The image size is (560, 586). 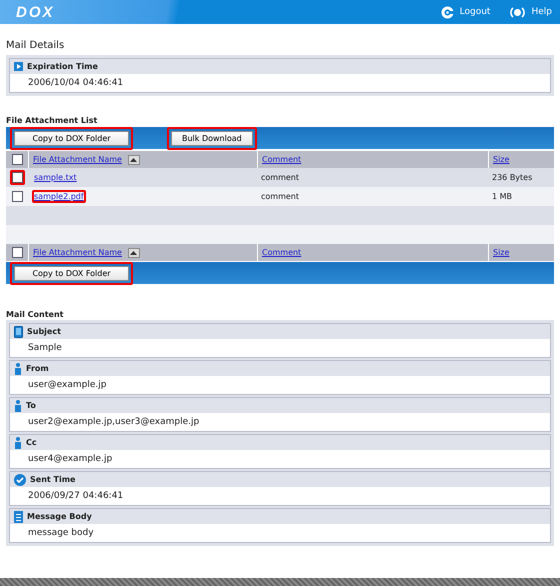 I want to click on help-link: Help, so click(x=531, y=12).